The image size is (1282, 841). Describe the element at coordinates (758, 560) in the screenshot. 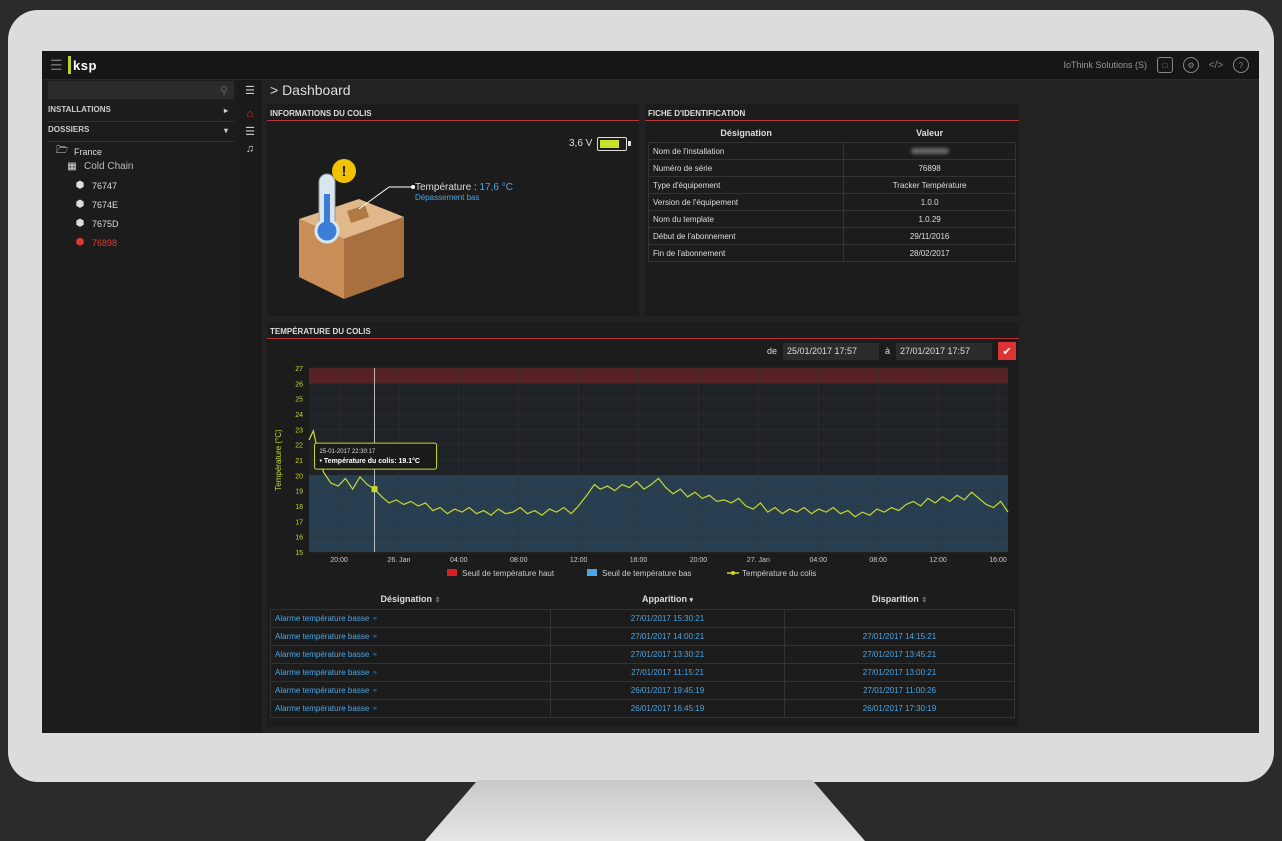

I see `x-tick-label: 27. Jan` at that location.